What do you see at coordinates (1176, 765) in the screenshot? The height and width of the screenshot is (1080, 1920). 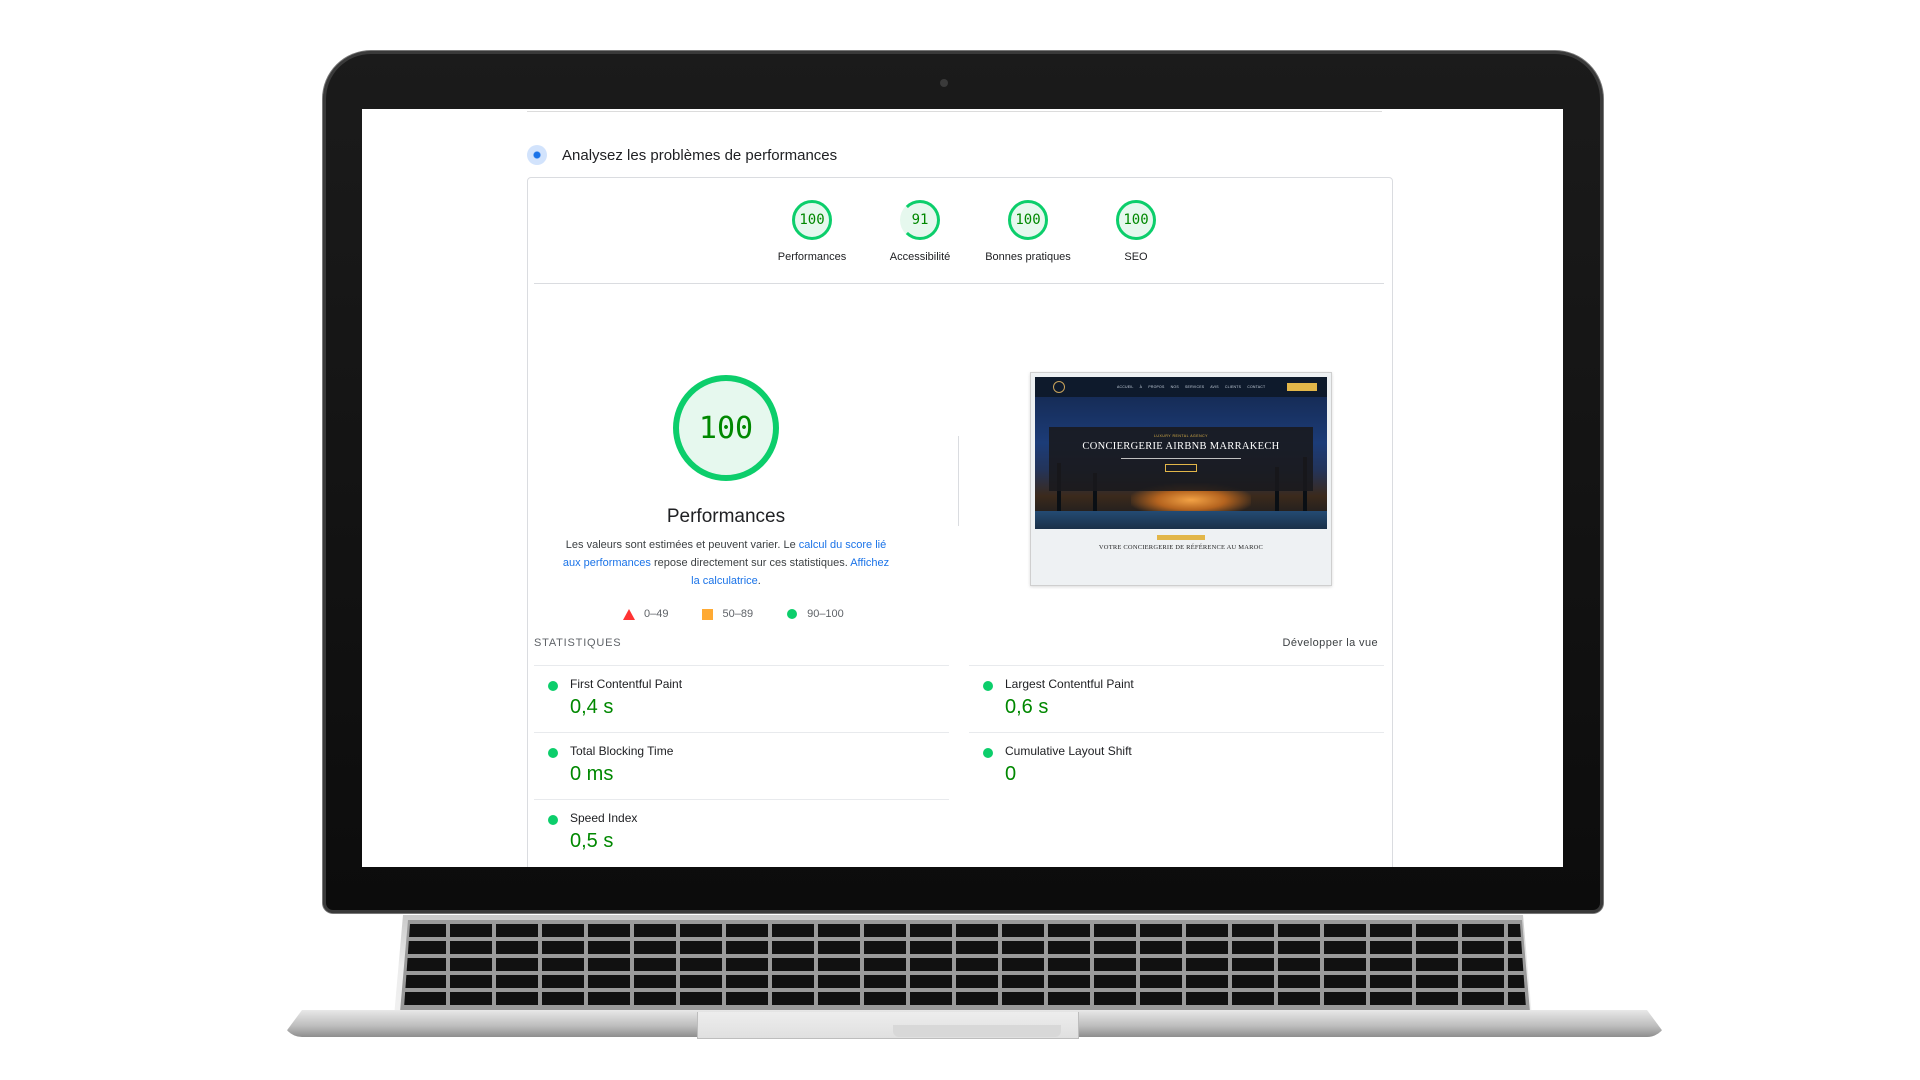 I see `metric-cls: Cumulative Layout Shift 0` at bounding box center [1176, 765].